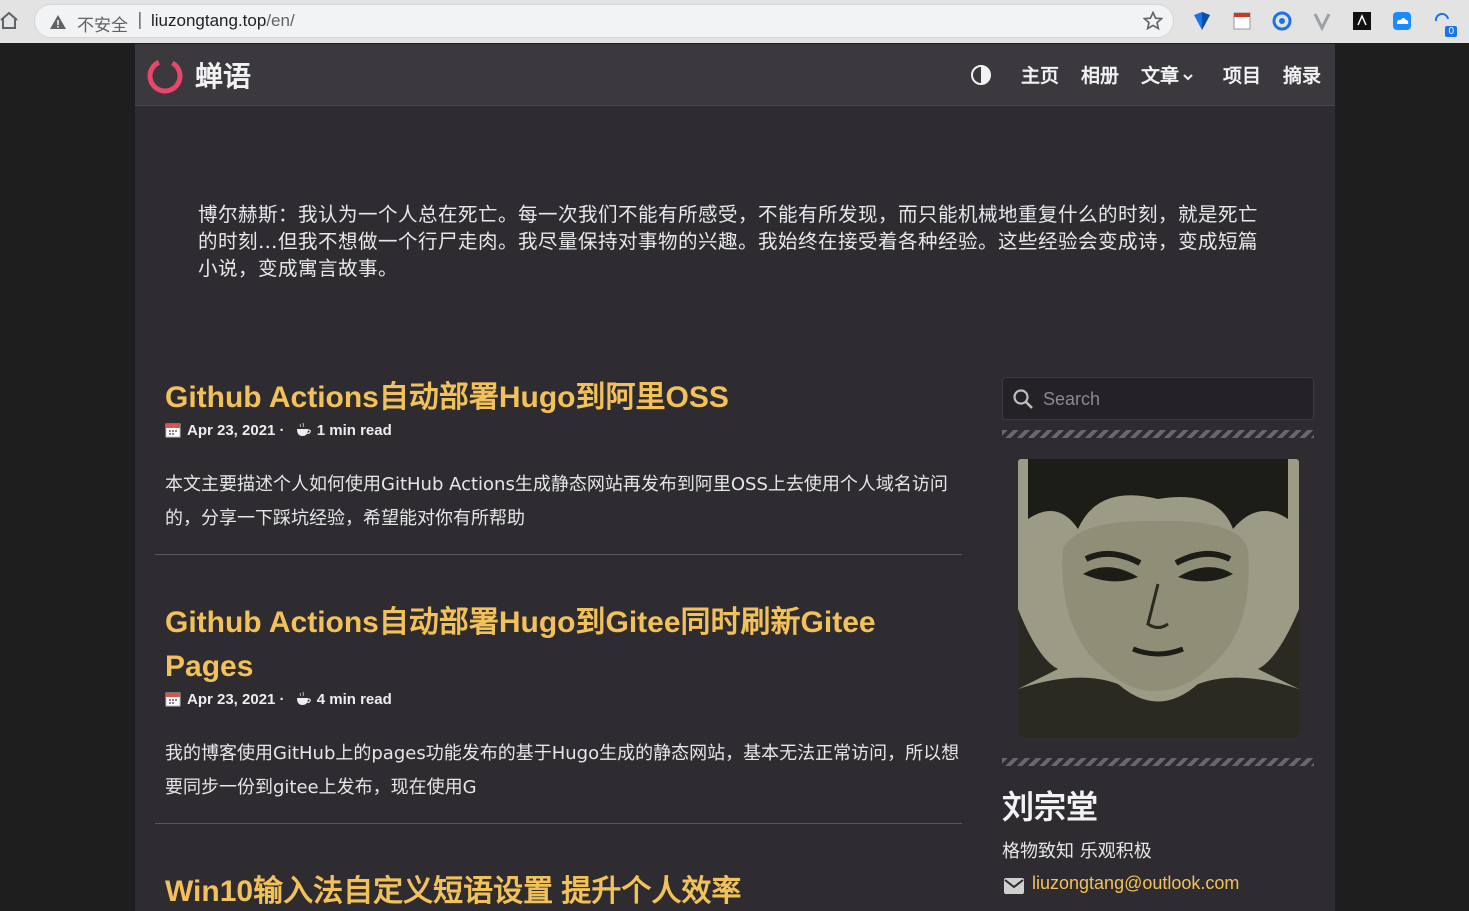 The image size is (1469, 911). I want to click on chevron-down-icon, so click(1188, 76).